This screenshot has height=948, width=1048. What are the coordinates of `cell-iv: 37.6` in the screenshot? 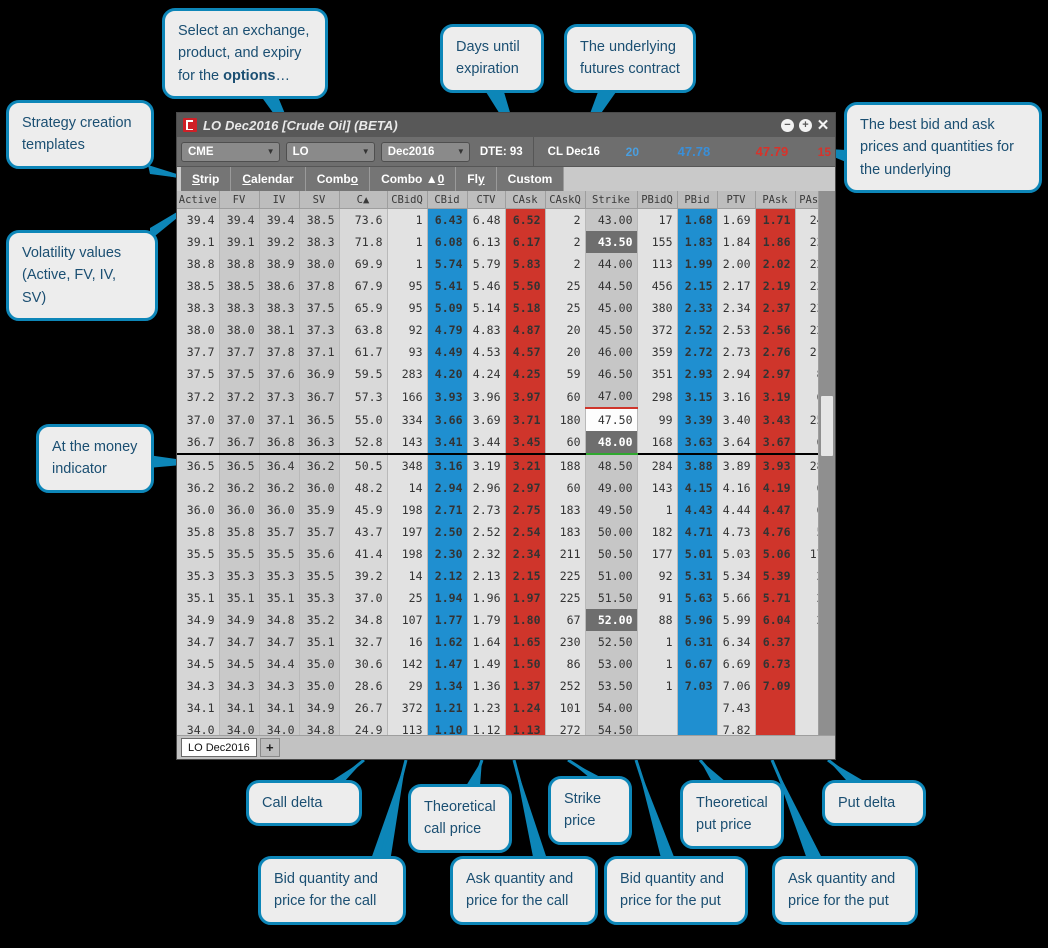 It's located at (279, 374).